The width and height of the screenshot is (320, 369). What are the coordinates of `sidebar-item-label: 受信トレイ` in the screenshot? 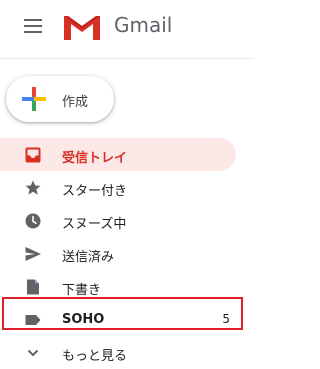 It's located at (95, 158).